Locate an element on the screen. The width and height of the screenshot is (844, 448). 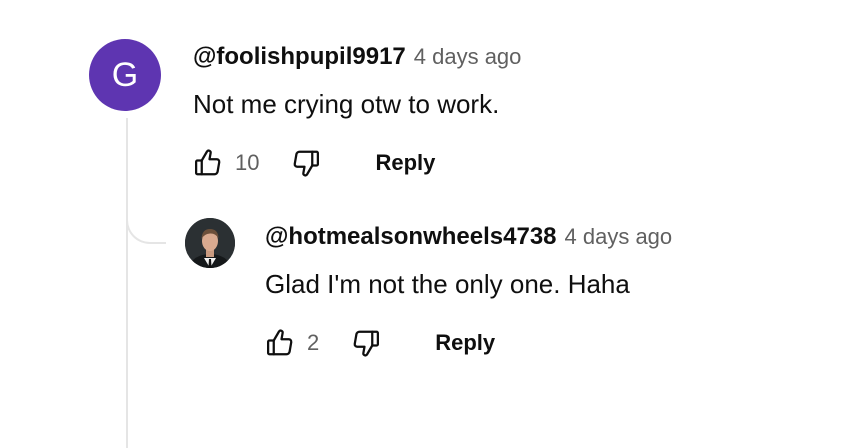
profile-photo-icon is located at coordinates (210, 243).